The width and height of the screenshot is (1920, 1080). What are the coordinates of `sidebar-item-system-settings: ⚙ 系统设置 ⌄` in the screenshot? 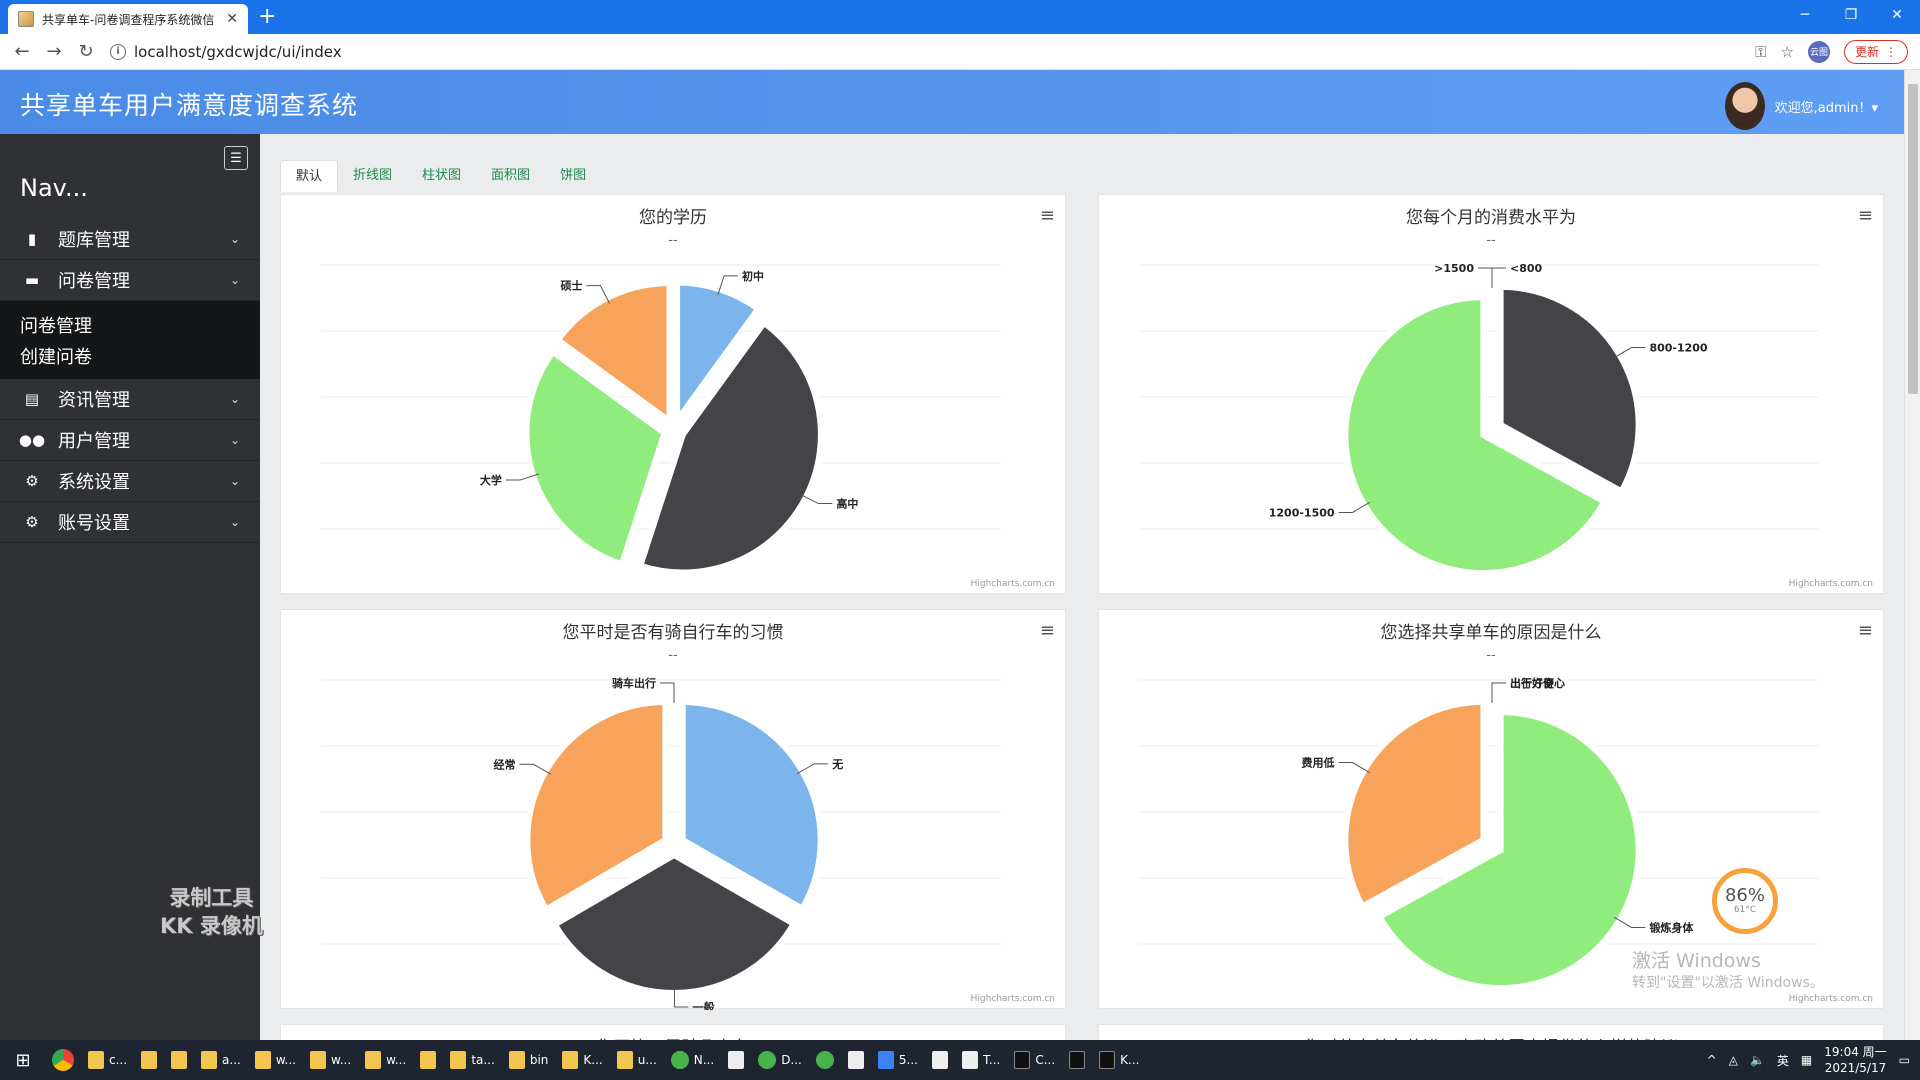 It's located at (130, 481).